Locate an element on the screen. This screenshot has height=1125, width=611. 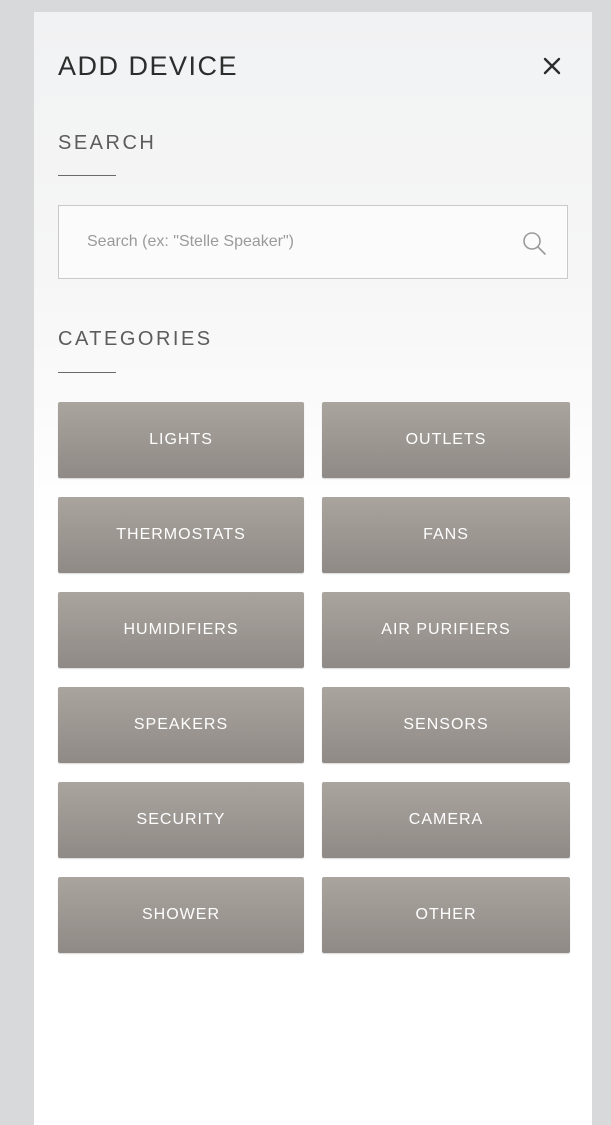
search-section-label: SEARCH is located at coordinates (107, 143).